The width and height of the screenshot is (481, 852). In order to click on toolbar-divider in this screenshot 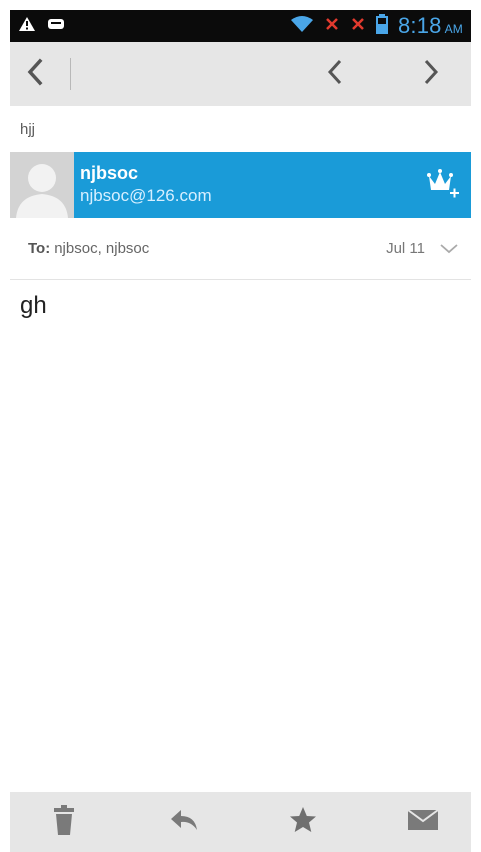, I will do `click(70, 74)`.